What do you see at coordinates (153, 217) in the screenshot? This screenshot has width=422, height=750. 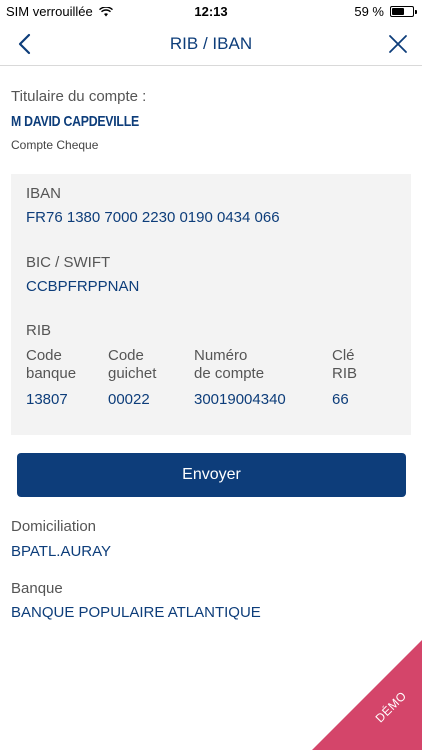 I see `iban-value: FR76 1380 7000 2230 0190 0434 066` at bounding box center [153, 217].